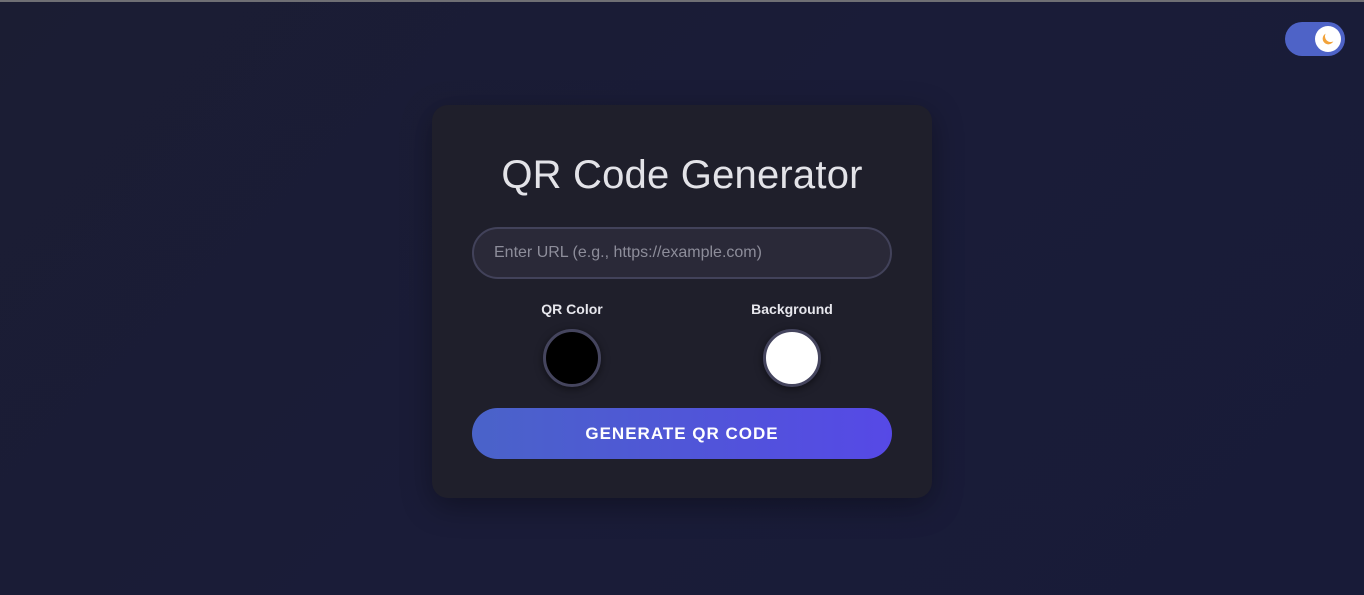  I want to click on moon-icon, so click(1328, 39).